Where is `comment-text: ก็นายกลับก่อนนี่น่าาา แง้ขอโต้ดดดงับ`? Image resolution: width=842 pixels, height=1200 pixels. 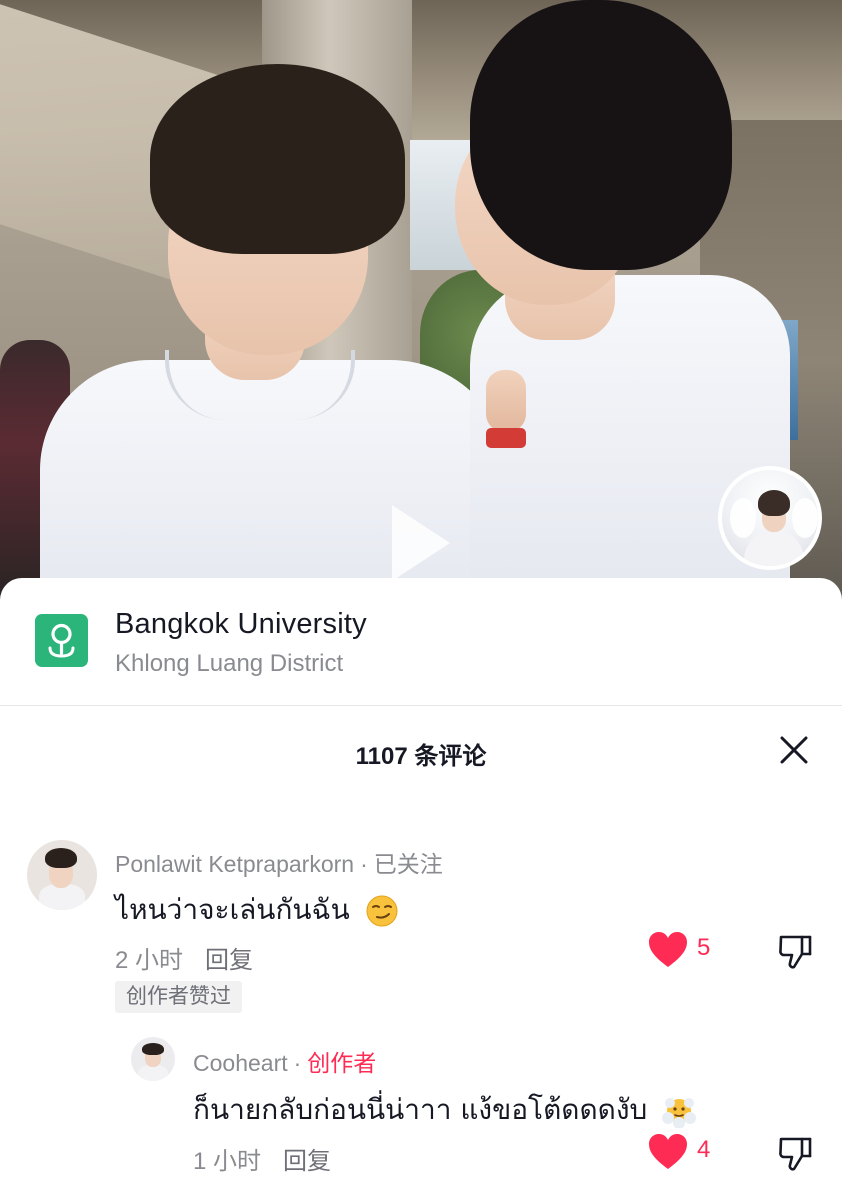
comment-text: ก็นายกลับก่อนนี่น่าาา แง้ขอโต้ดดดงับ is located at coordinates (445, 1110).